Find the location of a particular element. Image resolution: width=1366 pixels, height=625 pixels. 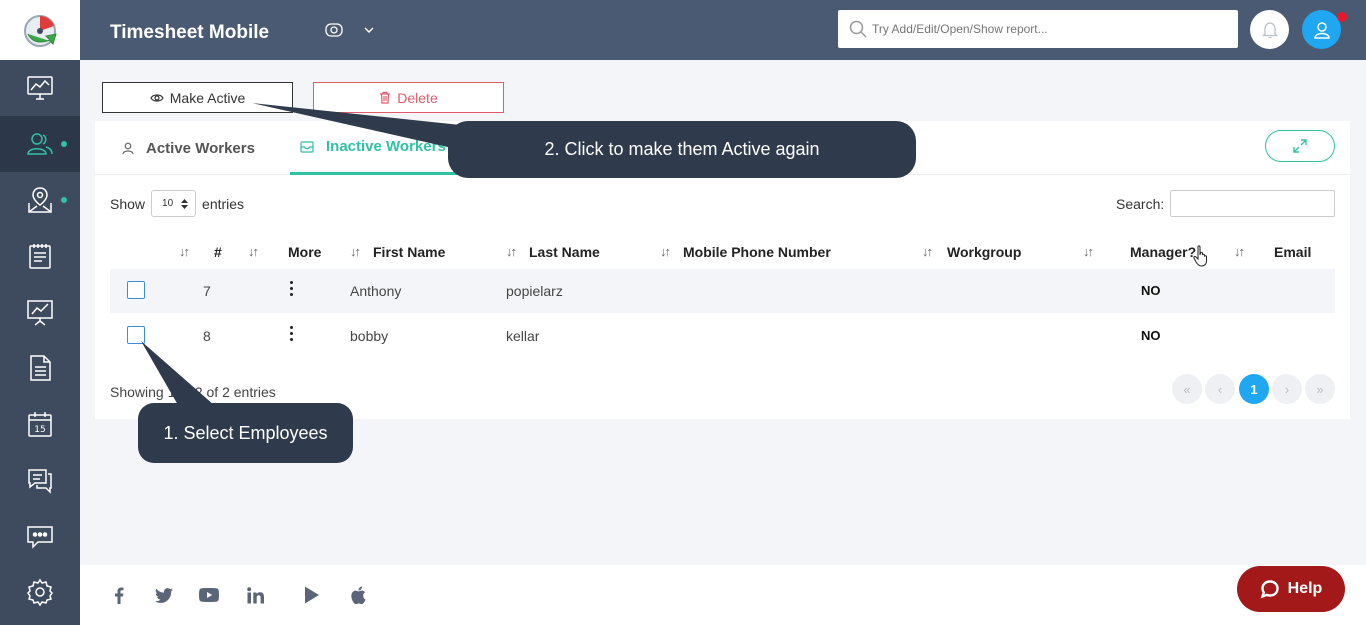

notifications-button is located at coordinates (1269, 29).